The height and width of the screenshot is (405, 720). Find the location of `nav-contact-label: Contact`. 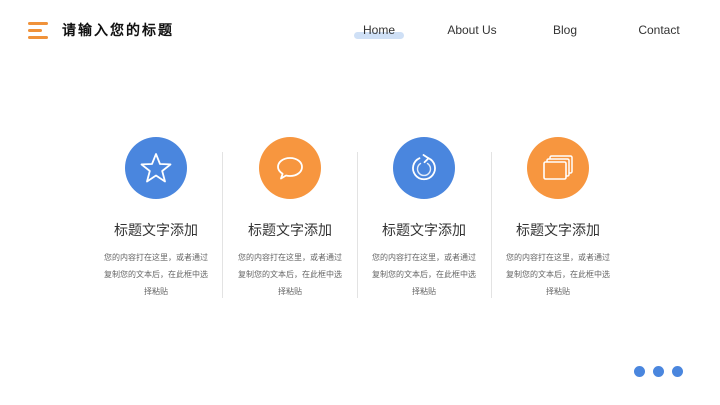

nav-contact-label: Contact is located at coordinates (659, 30).